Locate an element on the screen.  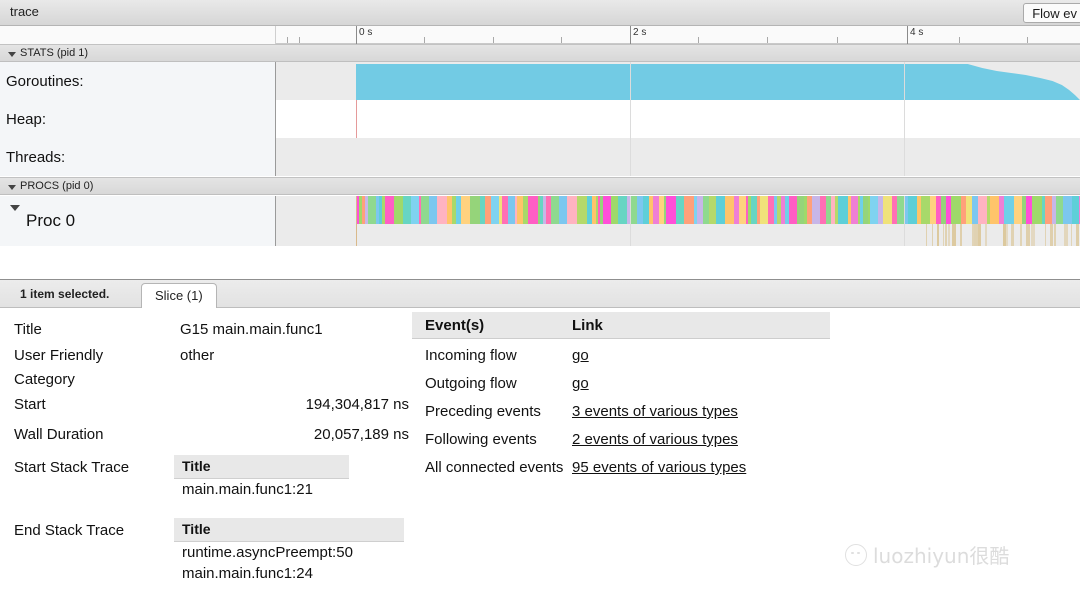
group-header-stats: STATS (pid 1) is located at coordinates (540, 53).